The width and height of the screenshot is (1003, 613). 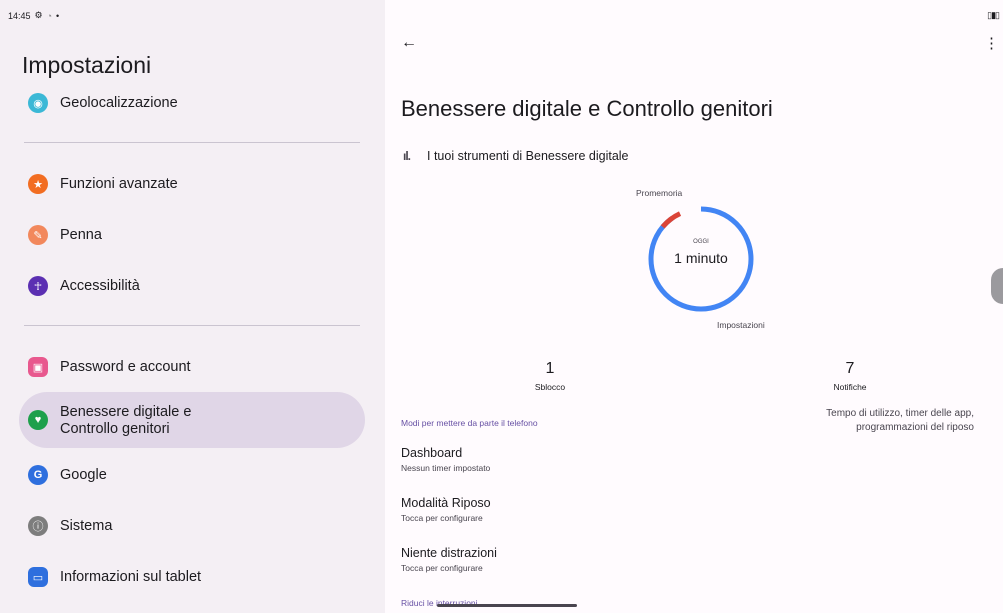 I want to click on detail-title: Benessere digitale e Controllo genitori, so click(x=587, y=108).